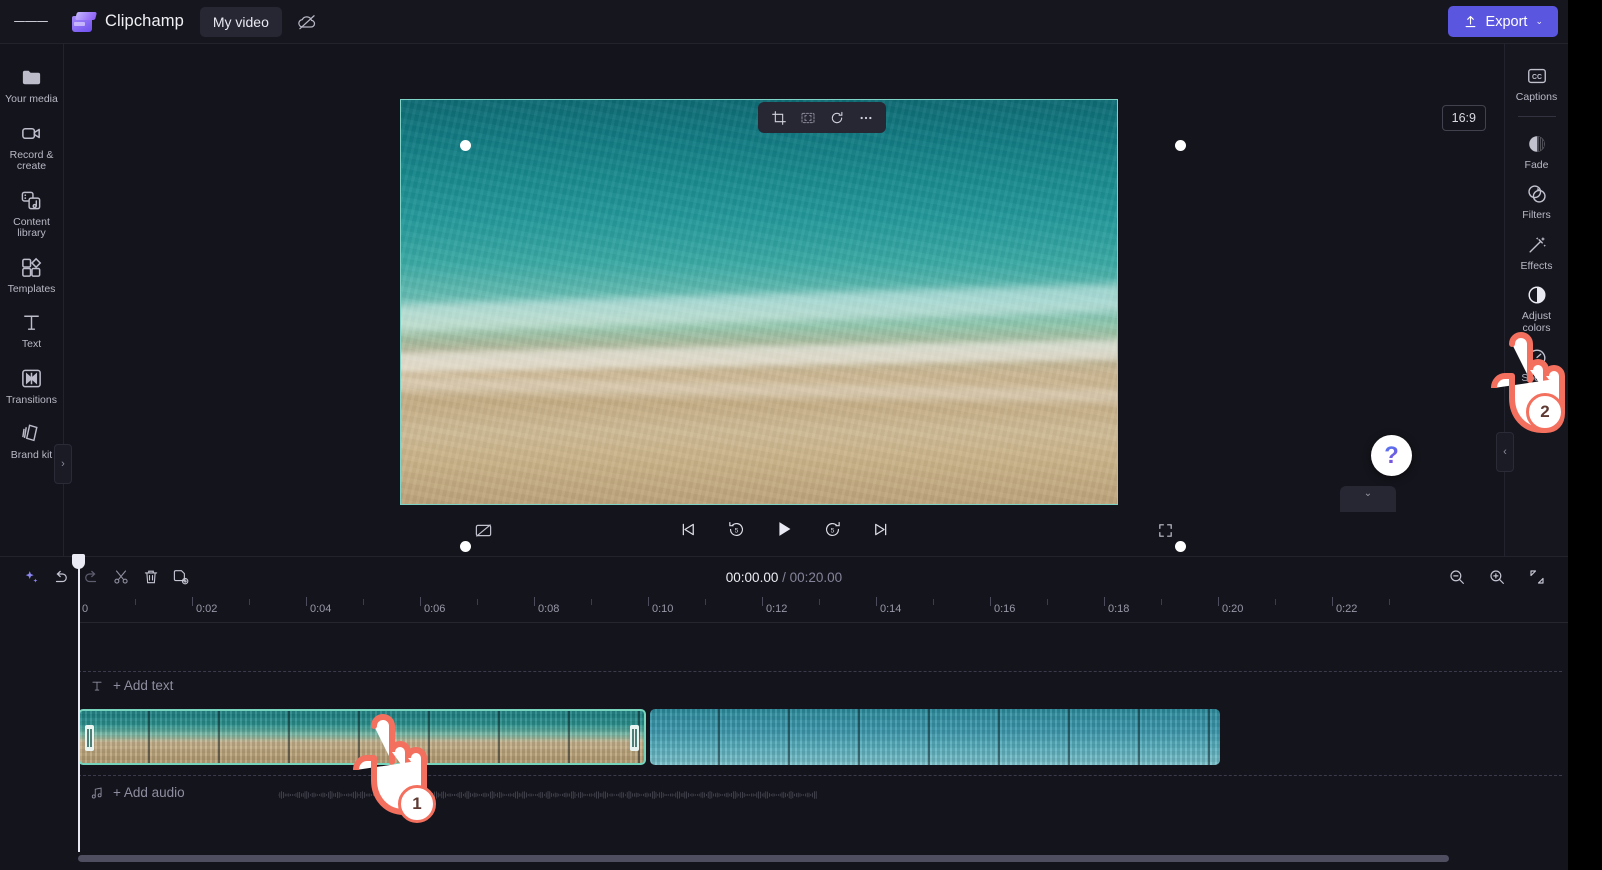 Image resolution: width=1602 pixels, height=870 pixels. What do you see at coordinates (97, 686) in the screenshot?
I see `text-track-icon` at bounding box center [97, 686].